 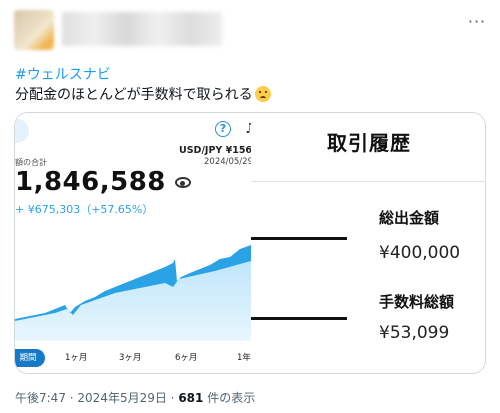 I want to click on principal-area, so click(x=133, y=301).